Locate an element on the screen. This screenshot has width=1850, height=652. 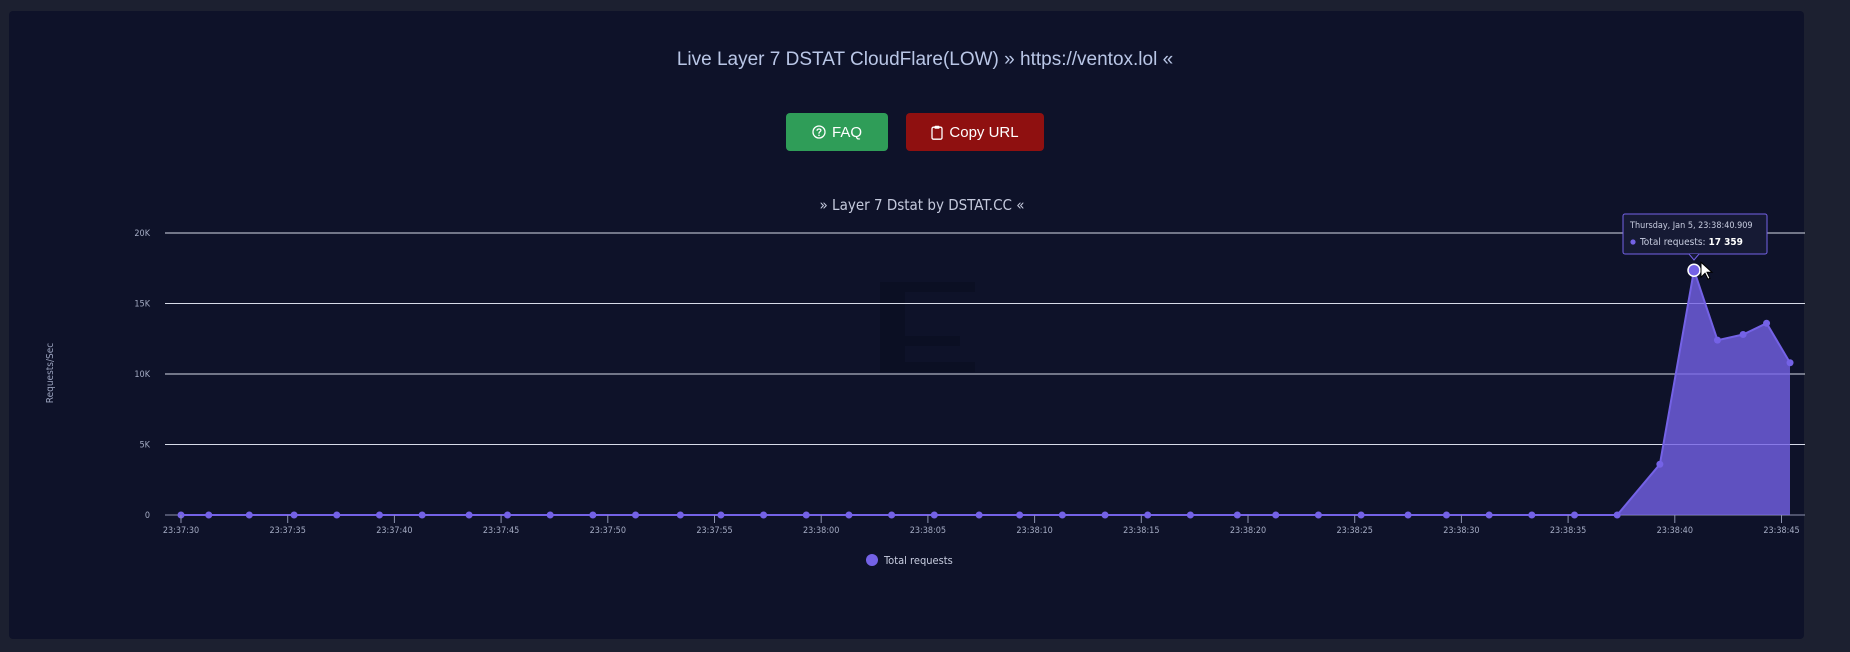
x-tick-label: 23:37:45 is located at coordinates (501, 531).